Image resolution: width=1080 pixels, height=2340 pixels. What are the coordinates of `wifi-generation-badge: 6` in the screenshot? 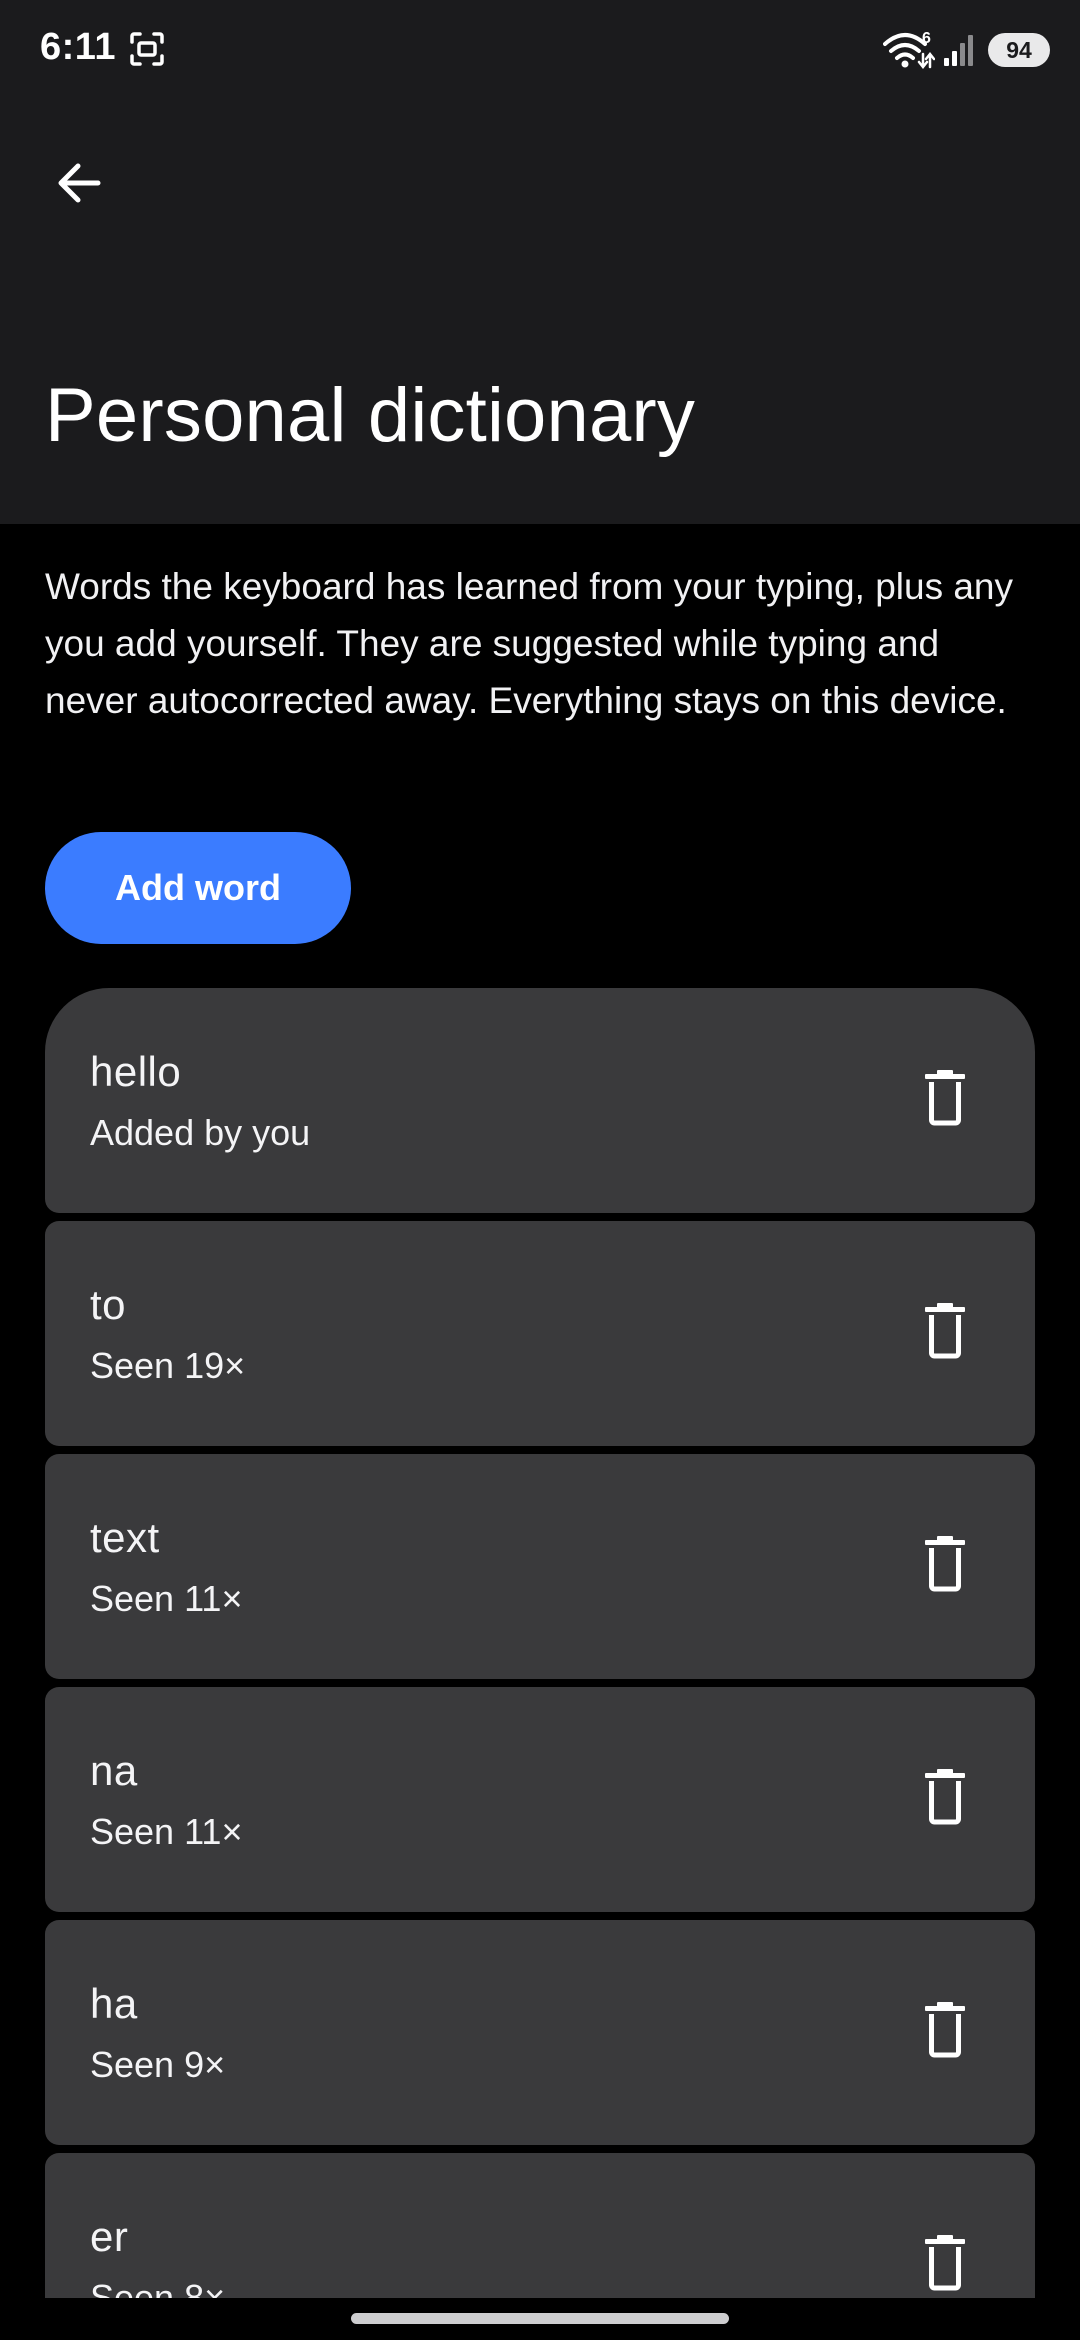 It's located at (926, 38).